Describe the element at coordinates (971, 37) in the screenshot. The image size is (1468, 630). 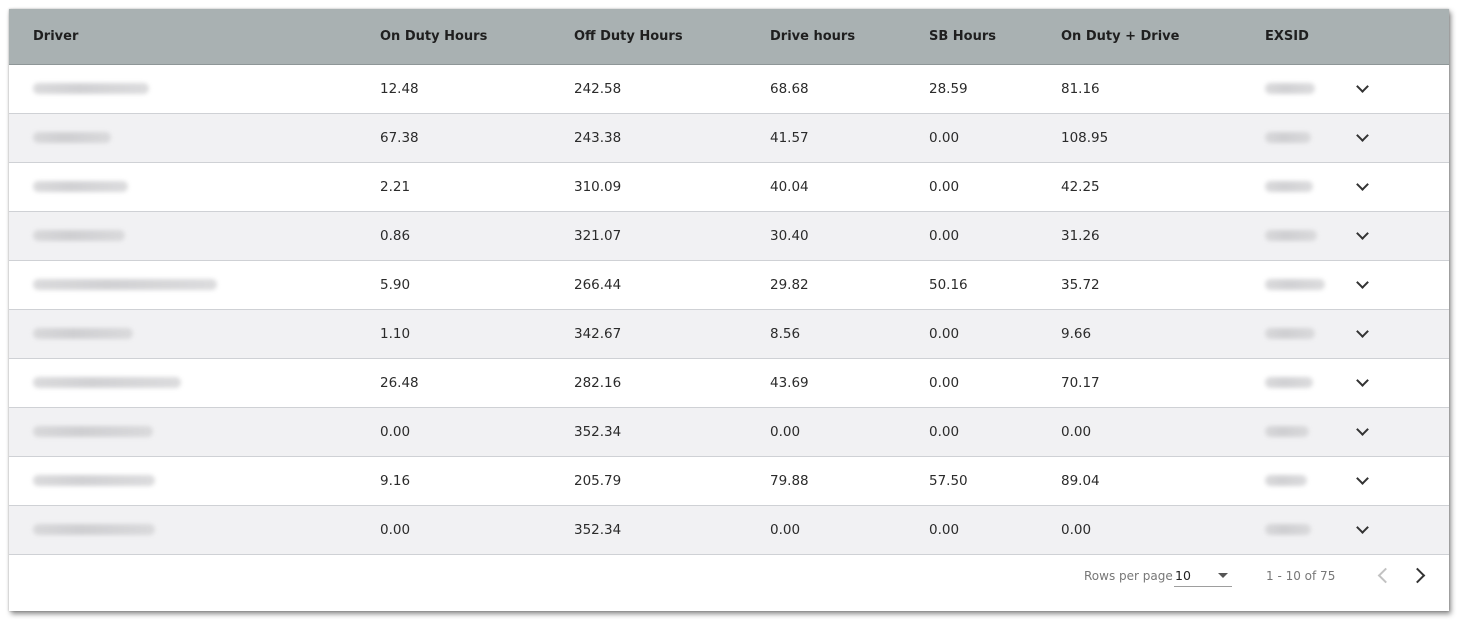
I see `column-header-sb-hours: SB Hours` at that location.